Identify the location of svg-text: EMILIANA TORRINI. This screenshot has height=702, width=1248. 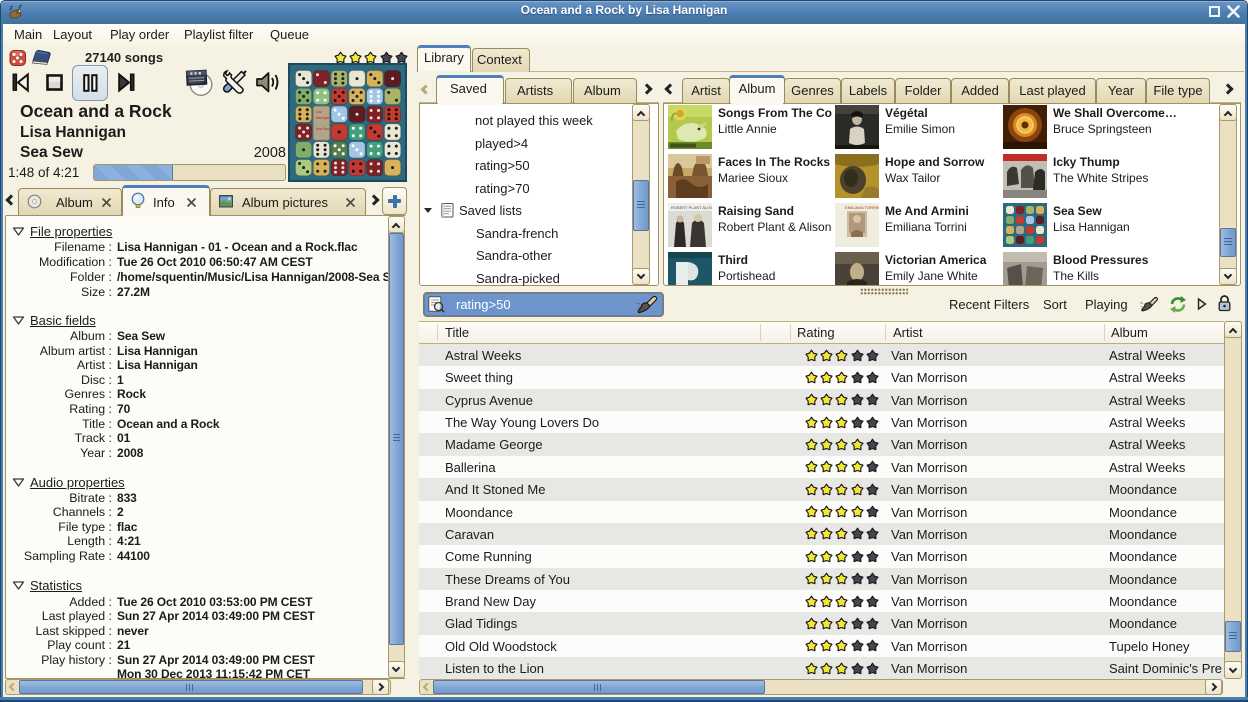
(862, 207).